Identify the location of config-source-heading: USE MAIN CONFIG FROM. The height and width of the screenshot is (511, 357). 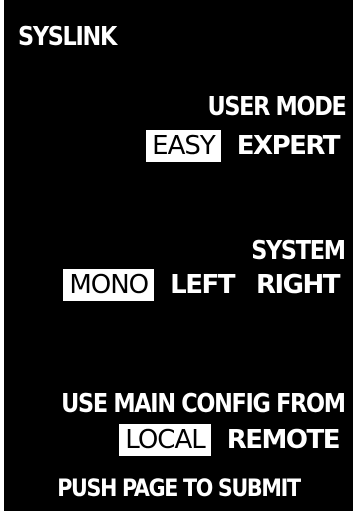
(203, 404).